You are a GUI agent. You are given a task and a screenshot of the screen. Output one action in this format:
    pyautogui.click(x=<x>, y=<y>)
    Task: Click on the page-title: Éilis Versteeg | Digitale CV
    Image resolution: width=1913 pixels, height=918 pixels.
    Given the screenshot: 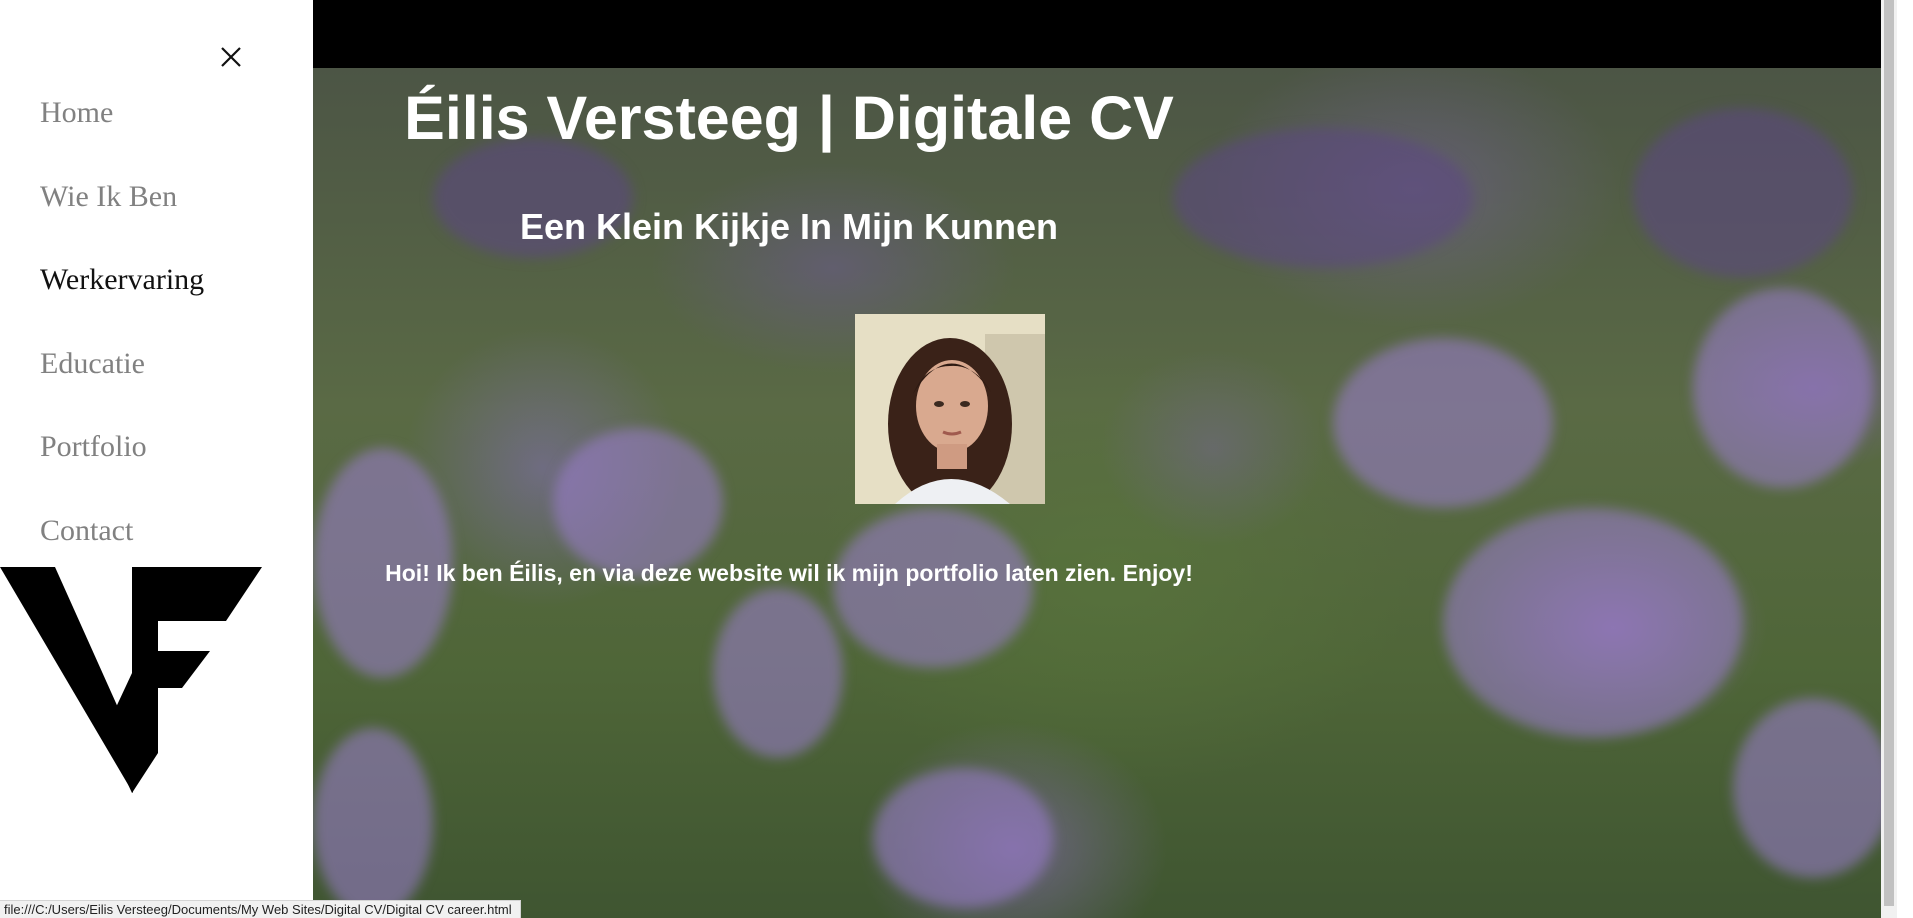 What is the action you would take?
    pyautogui.click(x=789, y=118)
    